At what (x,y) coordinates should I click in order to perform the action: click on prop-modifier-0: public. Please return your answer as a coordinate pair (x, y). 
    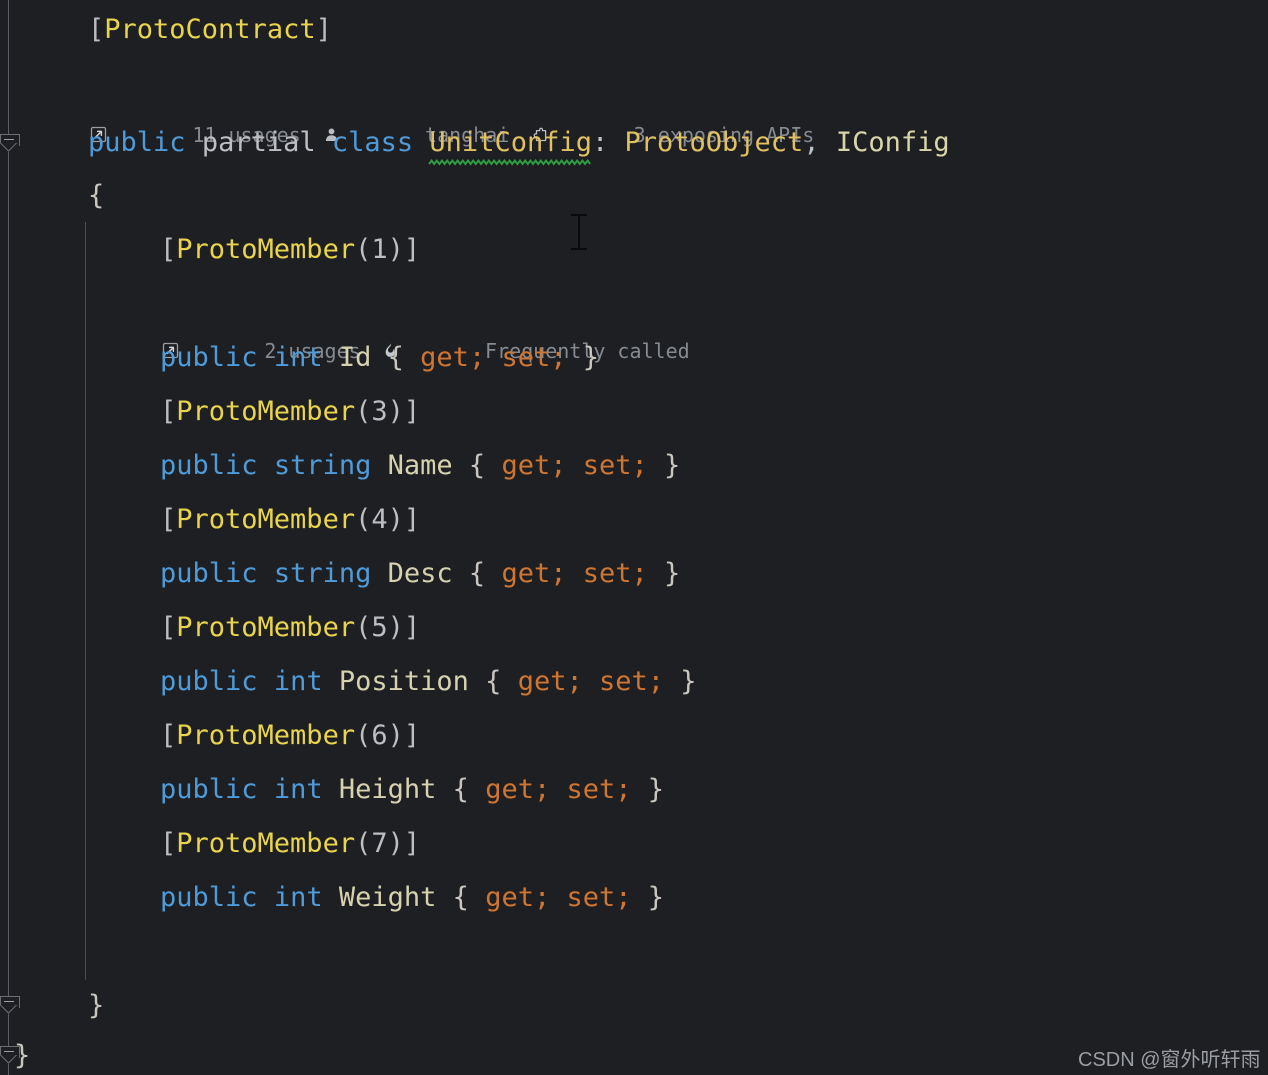
    Looking at the image, I should click on (209, 357).